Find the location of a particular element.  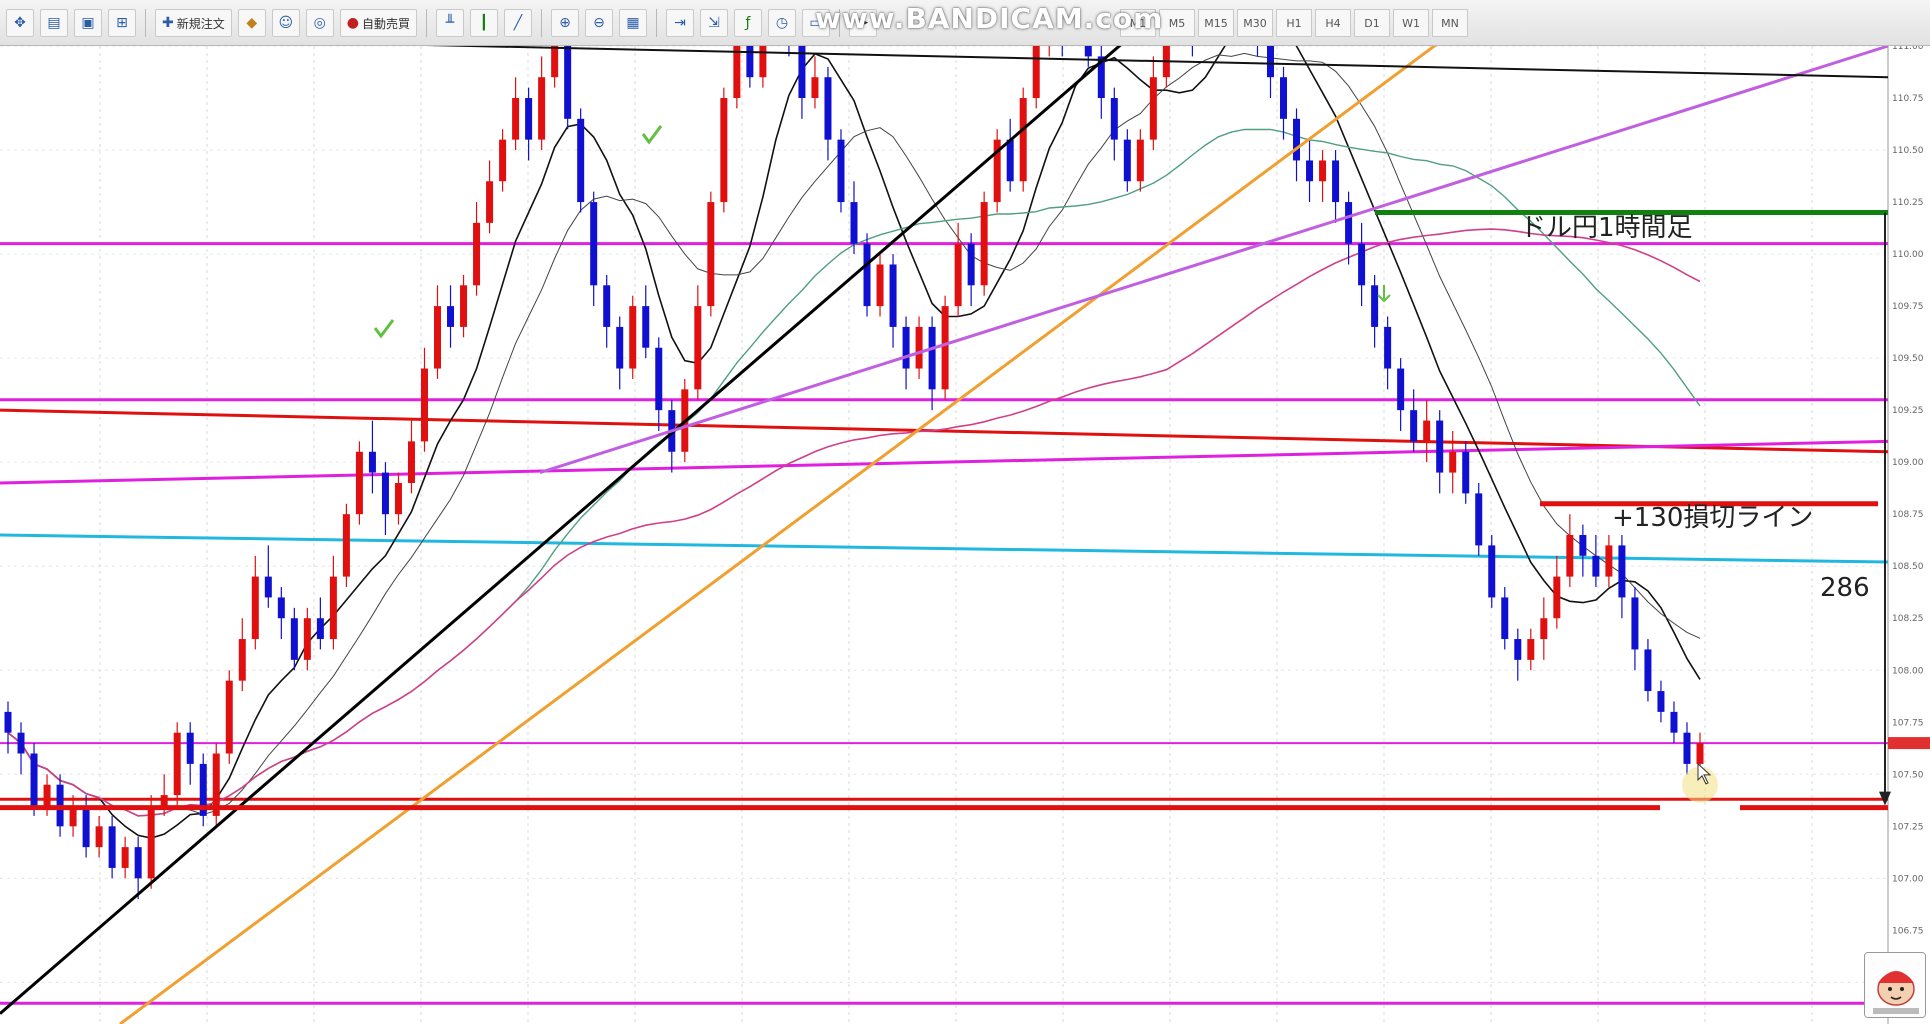

current-price-marker is located at coordinates (1909, 743).